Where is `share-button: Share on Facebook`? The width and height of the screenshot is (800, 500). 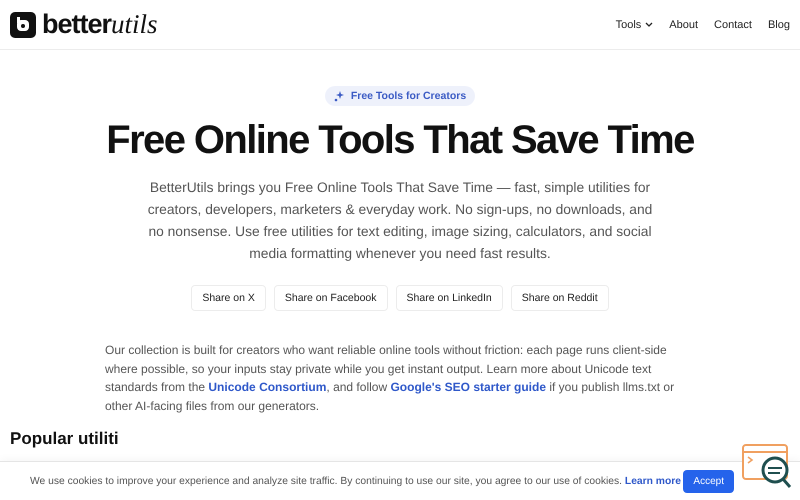 share-button: Share on Facebook is located at coordinates (331, 298).